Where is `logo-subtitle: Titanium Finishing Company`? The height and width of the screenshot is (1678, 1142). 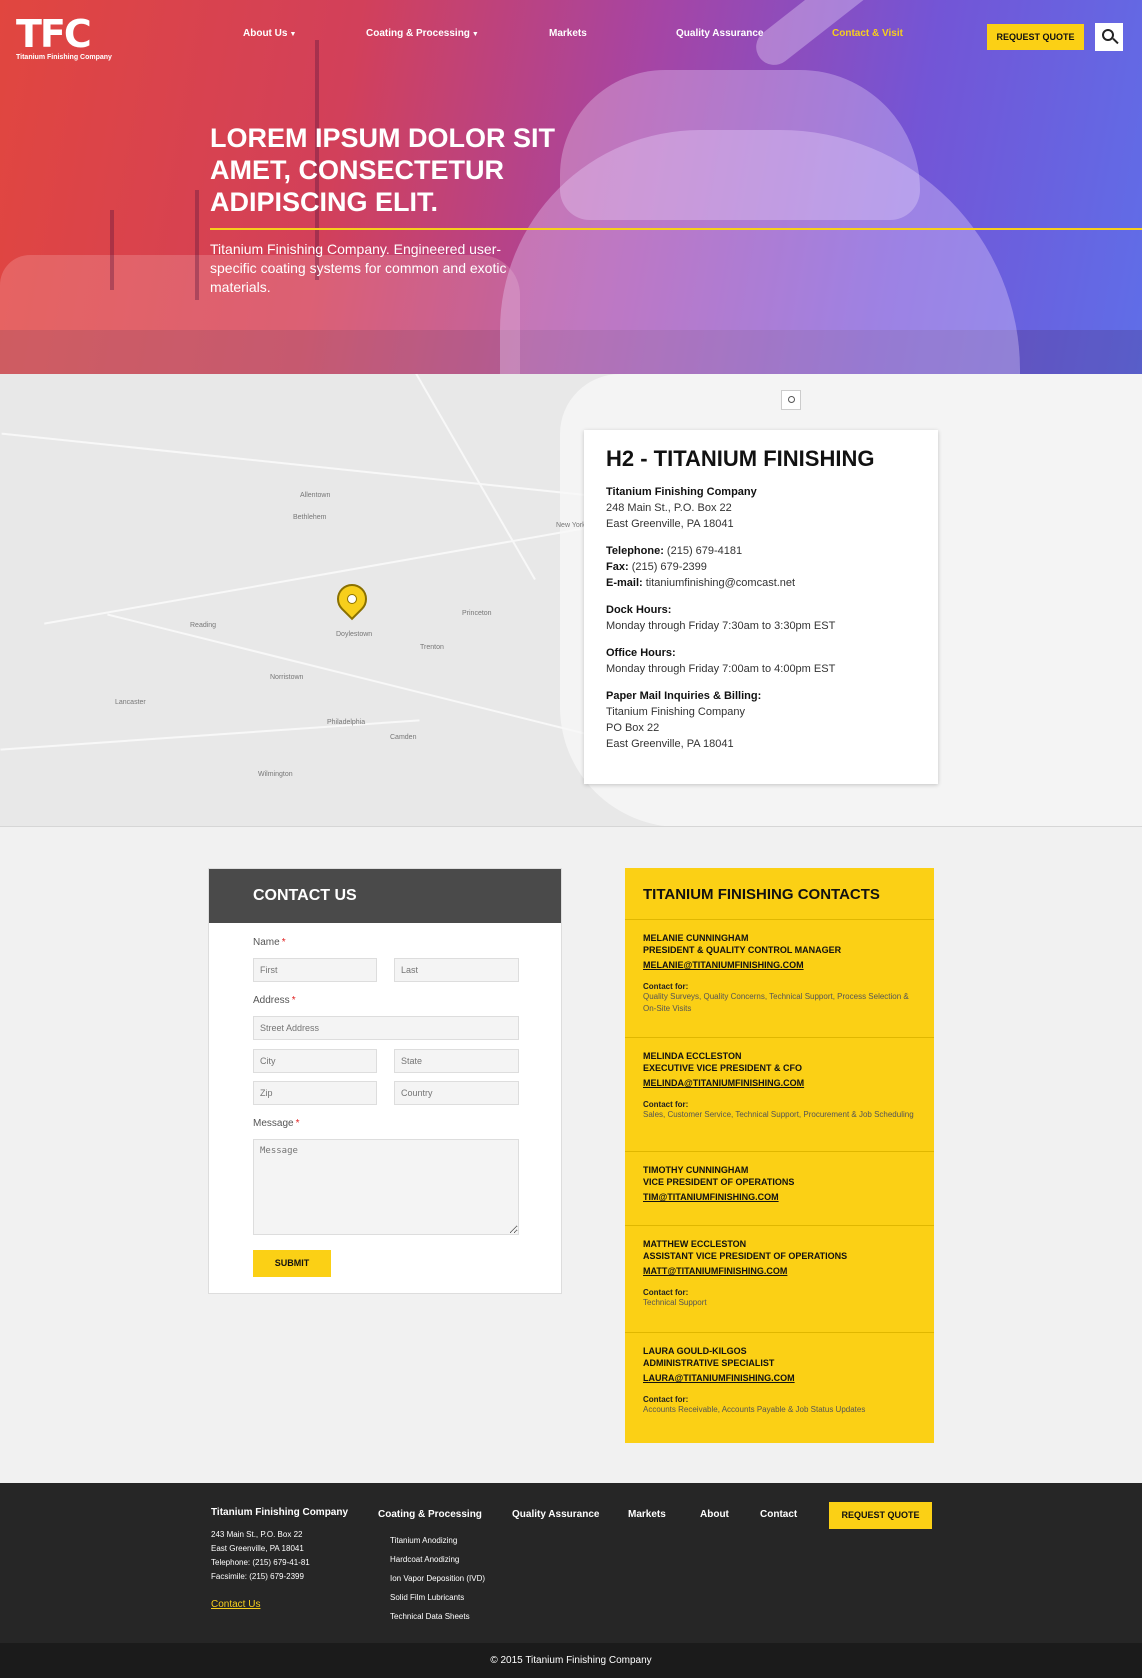
logo-subtitle: Titanium Finishing Company is located at coordinates (64, 57).